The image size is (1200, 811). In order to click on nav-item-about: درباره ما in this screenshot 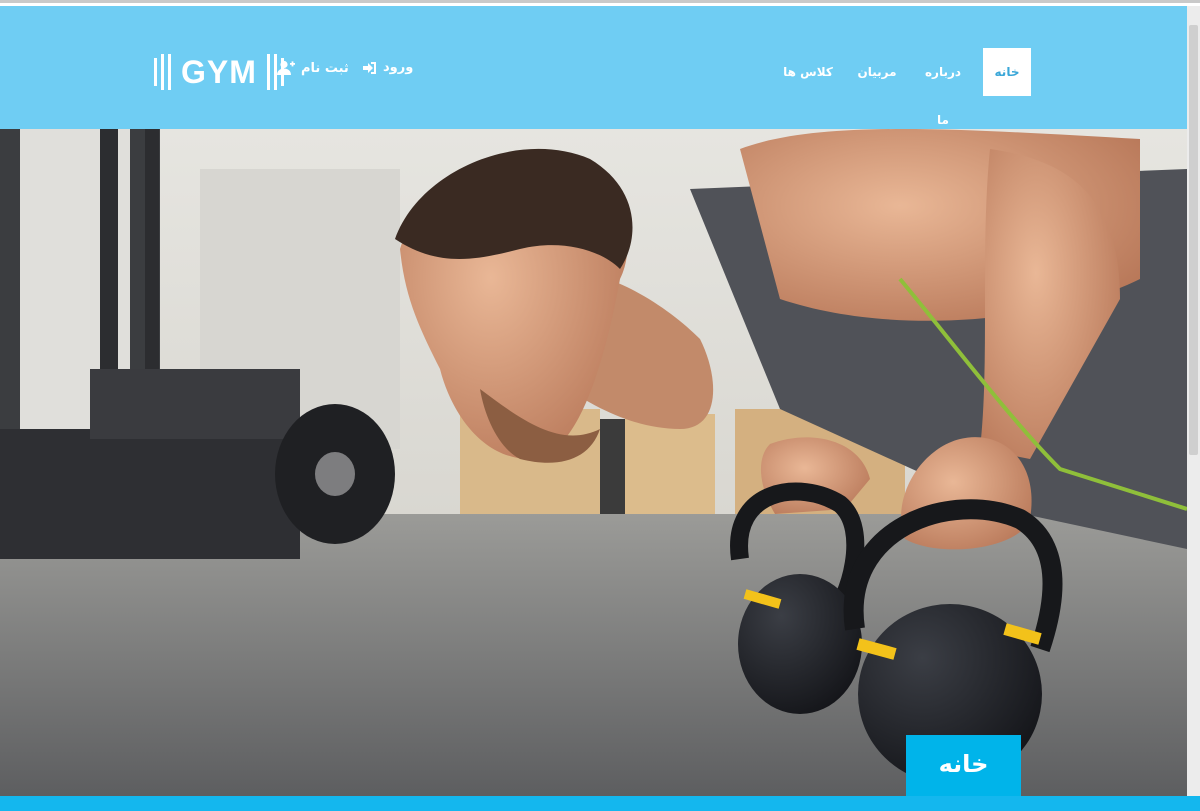, I will do `click(943, 87)`.